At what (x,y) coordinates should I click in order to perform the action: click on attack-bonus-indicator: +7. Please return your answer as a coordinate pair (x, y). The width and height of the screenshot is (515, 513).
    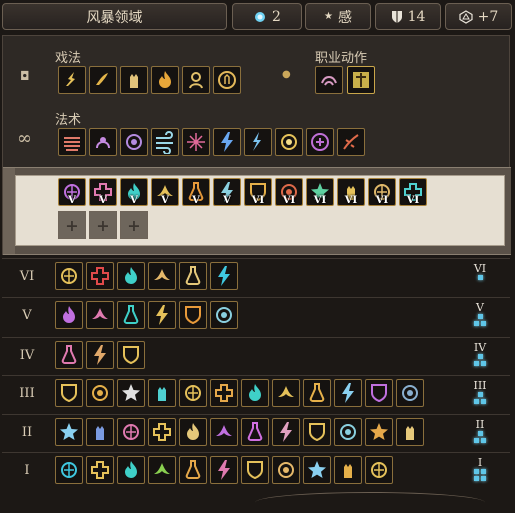
    Looking at the image, I should click on (478, 16).